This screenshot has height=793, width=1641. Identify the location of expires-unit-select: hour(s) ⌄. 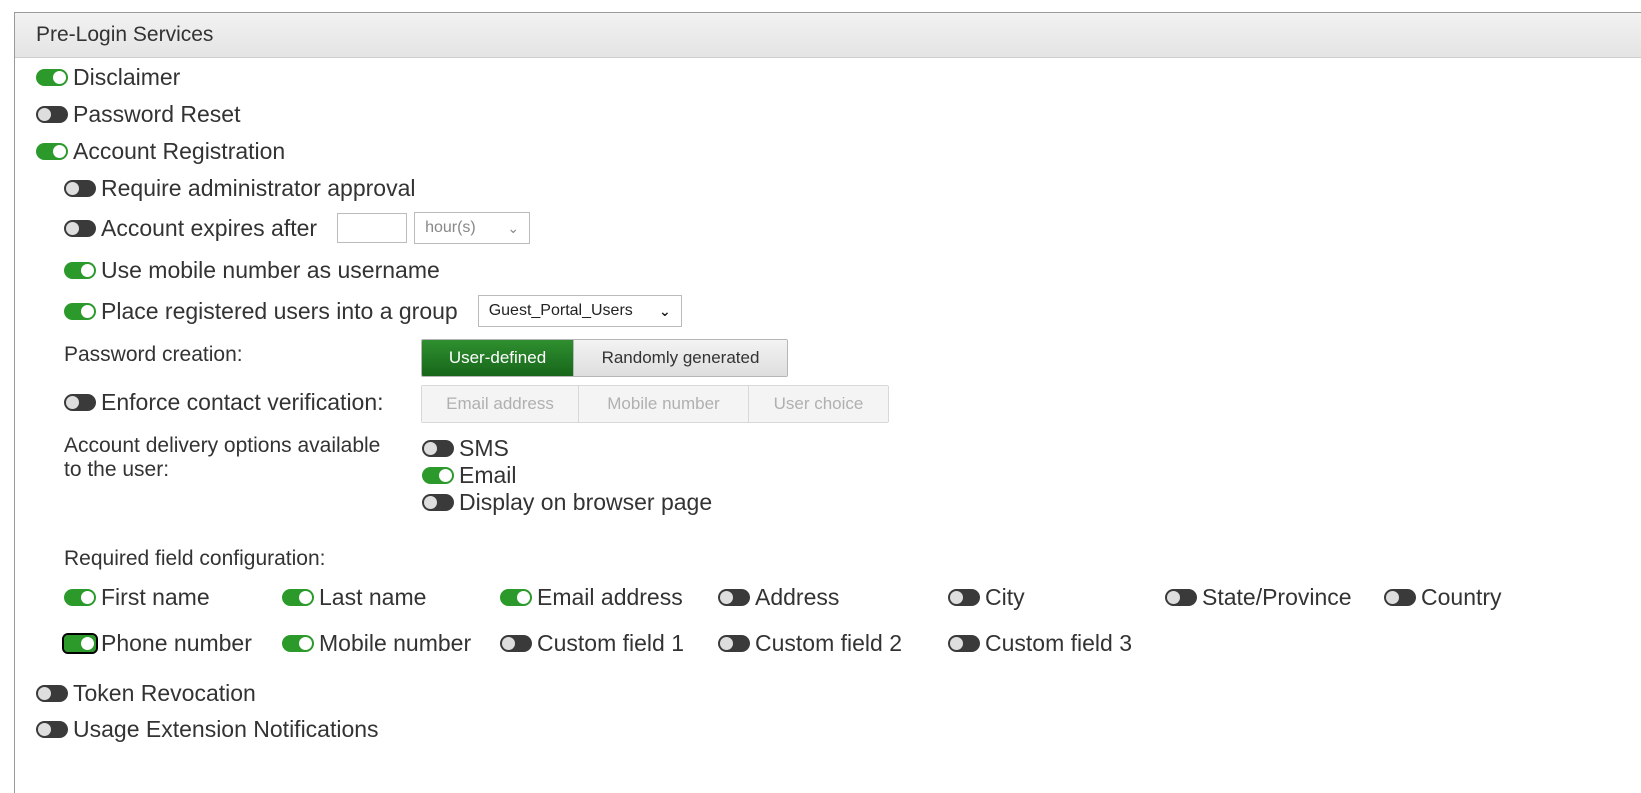
(472, 228).